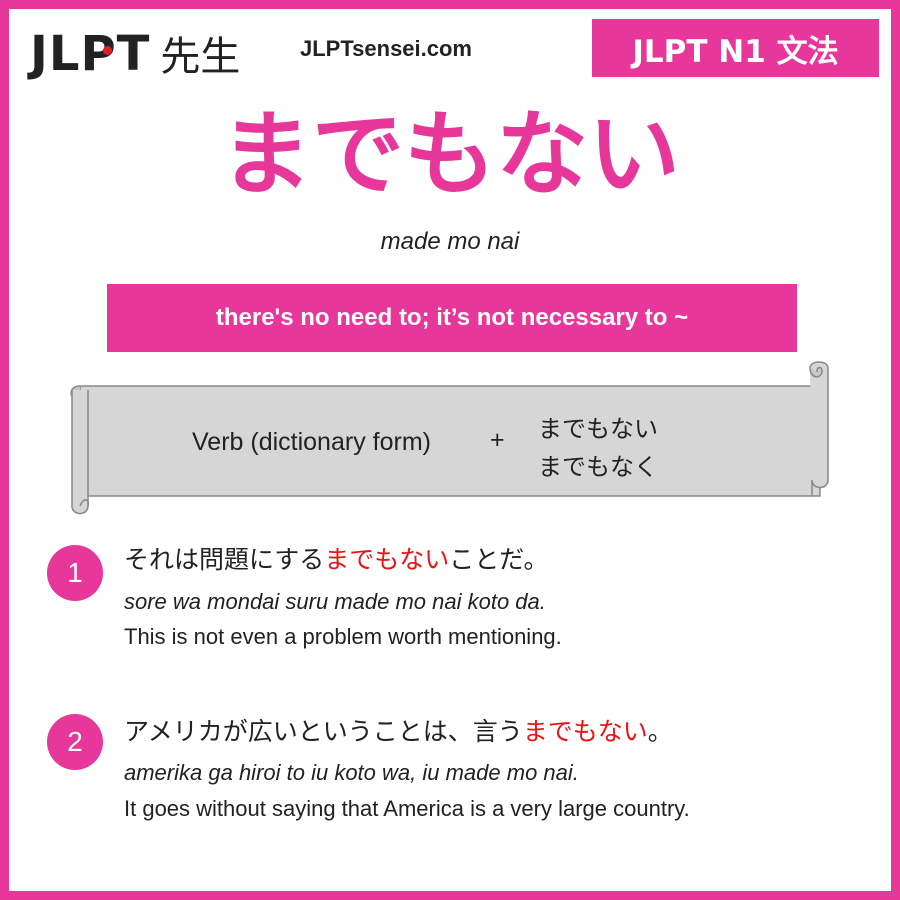  Describe the element at coordinates (75, 742) in the screenshot. I see `example-number-badge: 2` at that location.